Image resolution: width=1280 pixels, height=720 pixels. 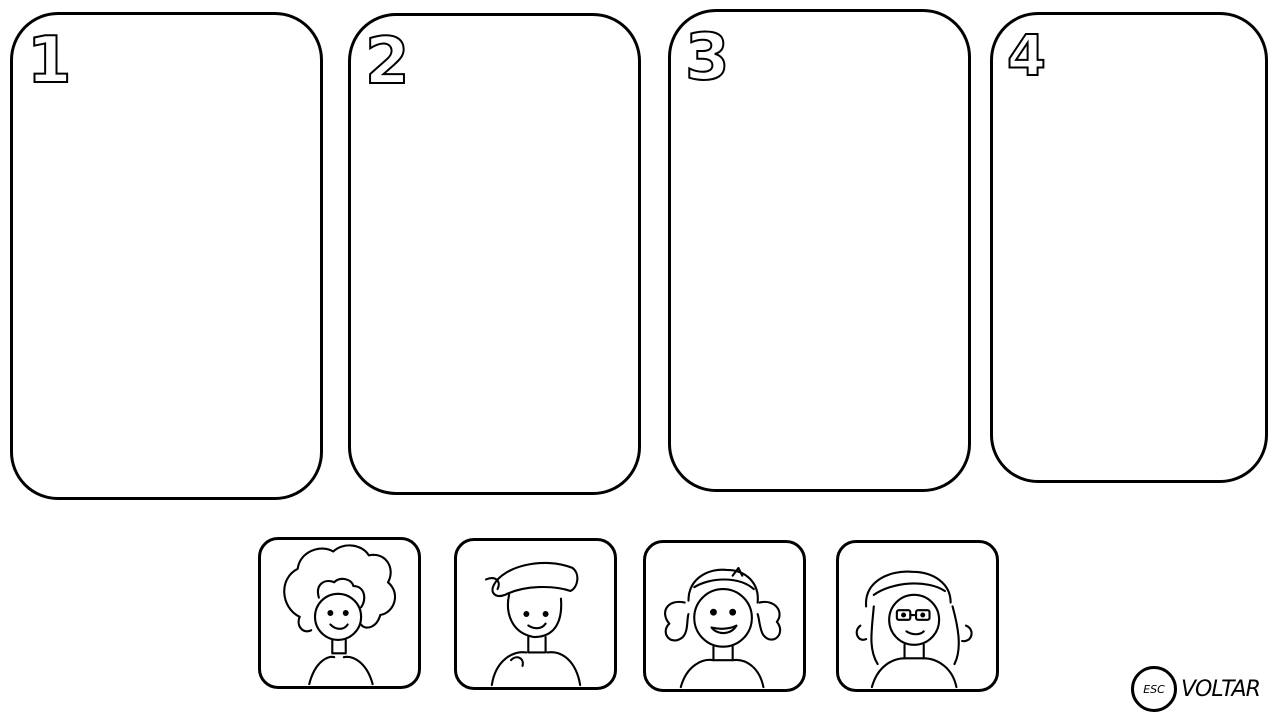 I want to click on slot-number-2: 2, so click(x=387, y=62).